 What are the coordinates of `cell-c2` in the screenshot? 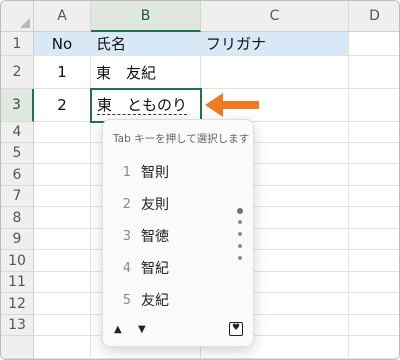 It's located at (275, 72).